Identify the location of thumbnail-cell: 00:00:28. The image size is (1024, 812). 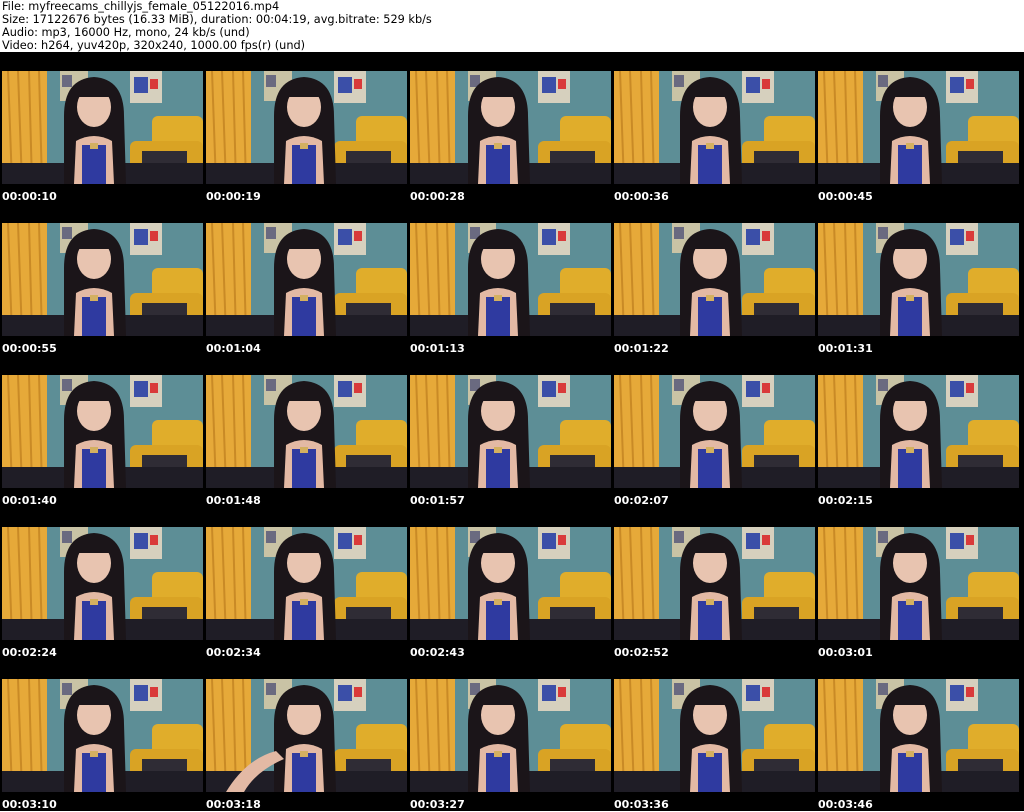
(510, 128).